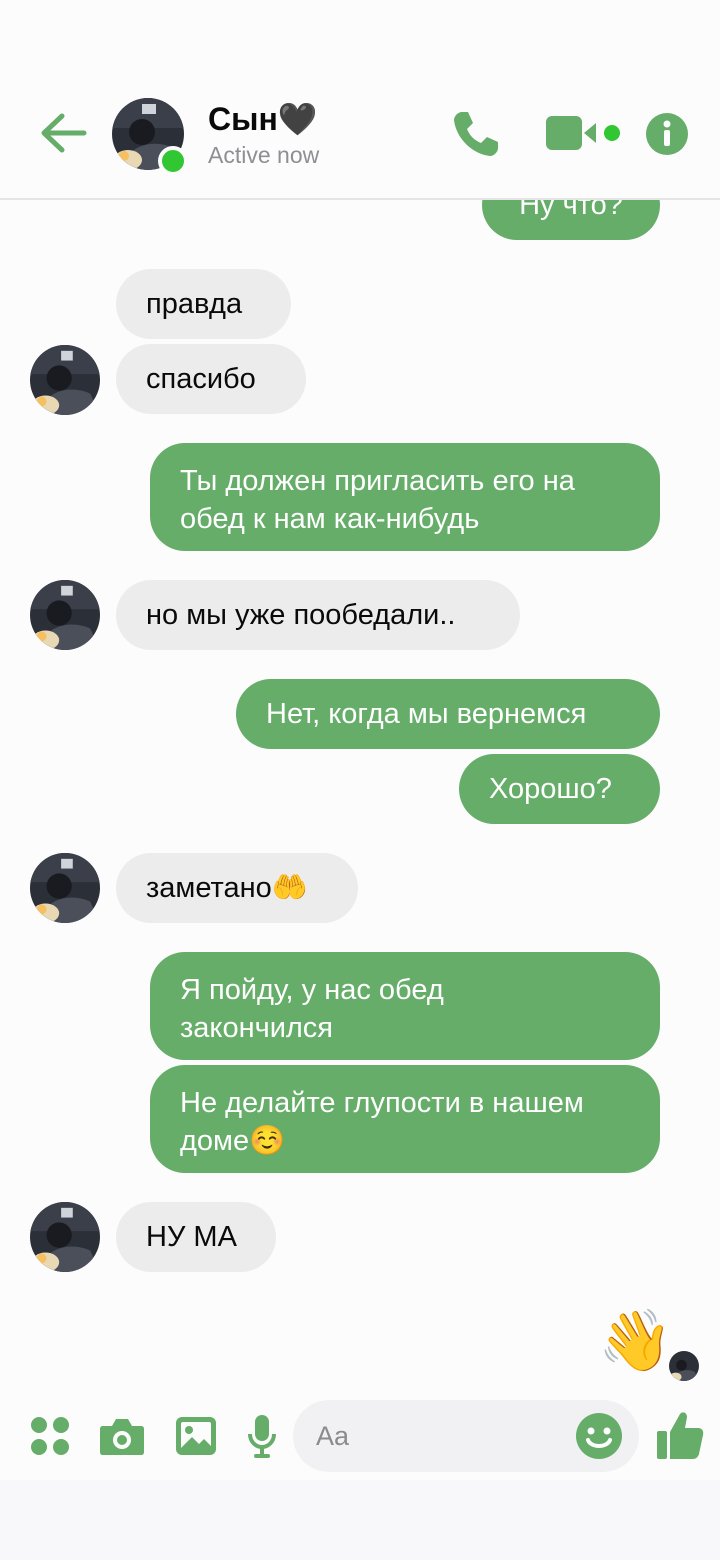 The width and height of the screenshot is (720, 1560). What do you see at coordinates (237, 888) in the screenshot?
I see `message-bubble-incoming: заметано🤲` at bounding box center [237, 888].